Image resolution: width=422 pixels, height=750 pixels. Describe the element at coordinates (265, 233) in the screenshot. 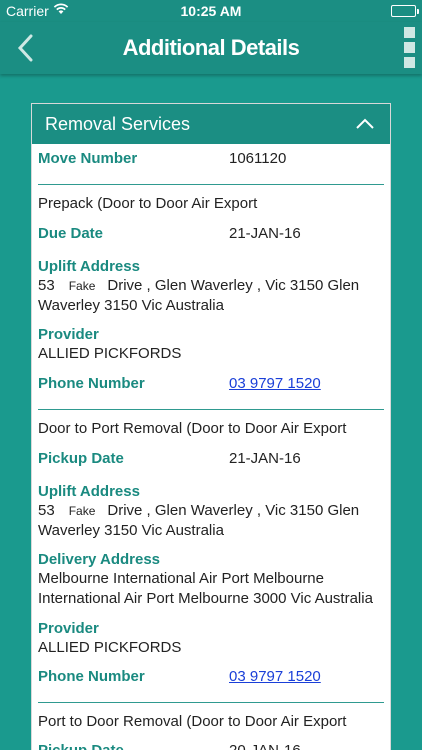

I see `due-date-value: 21-JAN-16` at that location.